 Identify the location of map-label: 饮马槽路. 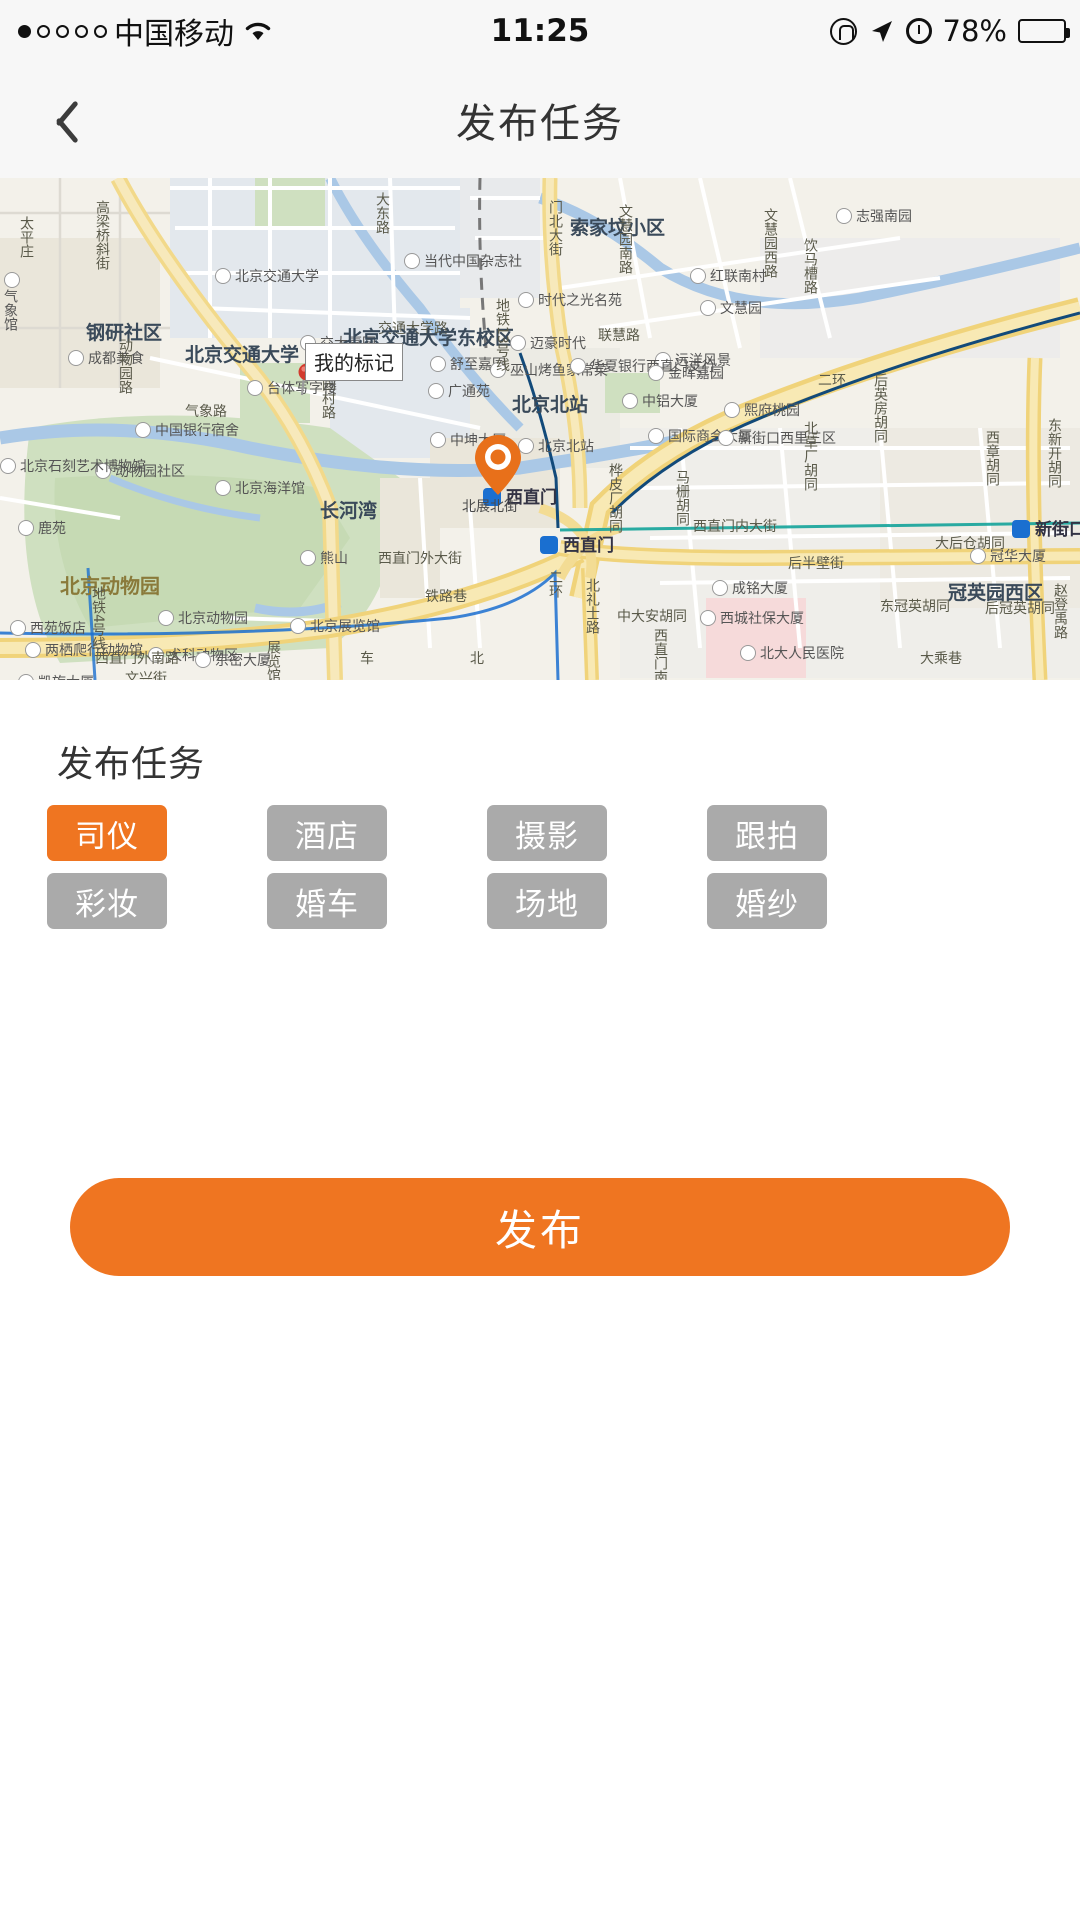
(810, 266).